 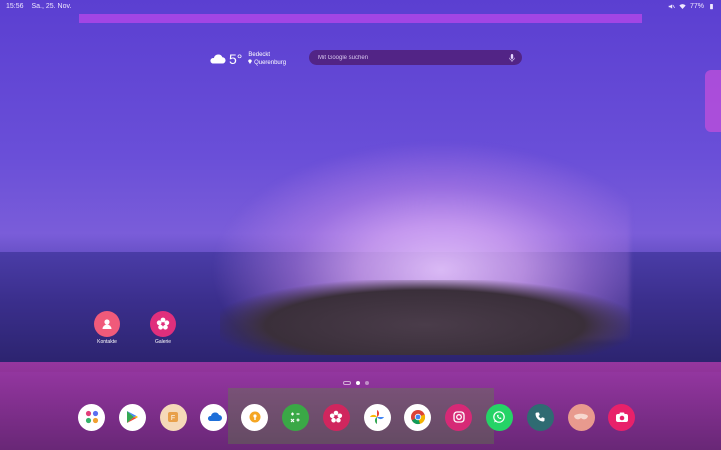 I want to click on files-icon: F, so click(x=173, y=417).